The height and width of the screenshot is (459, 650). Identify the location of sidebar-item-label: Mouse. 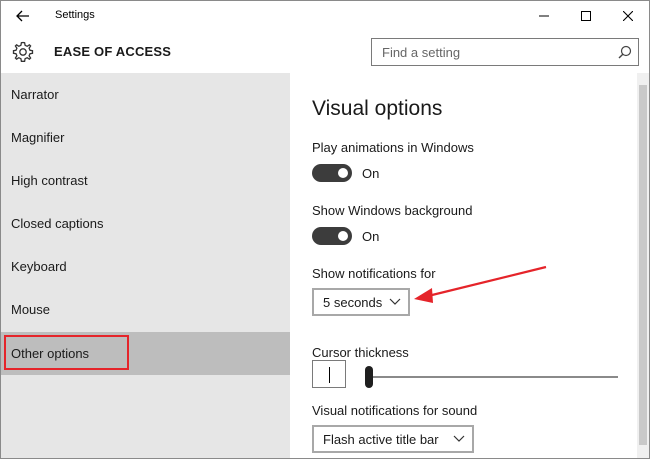
(31, 309).